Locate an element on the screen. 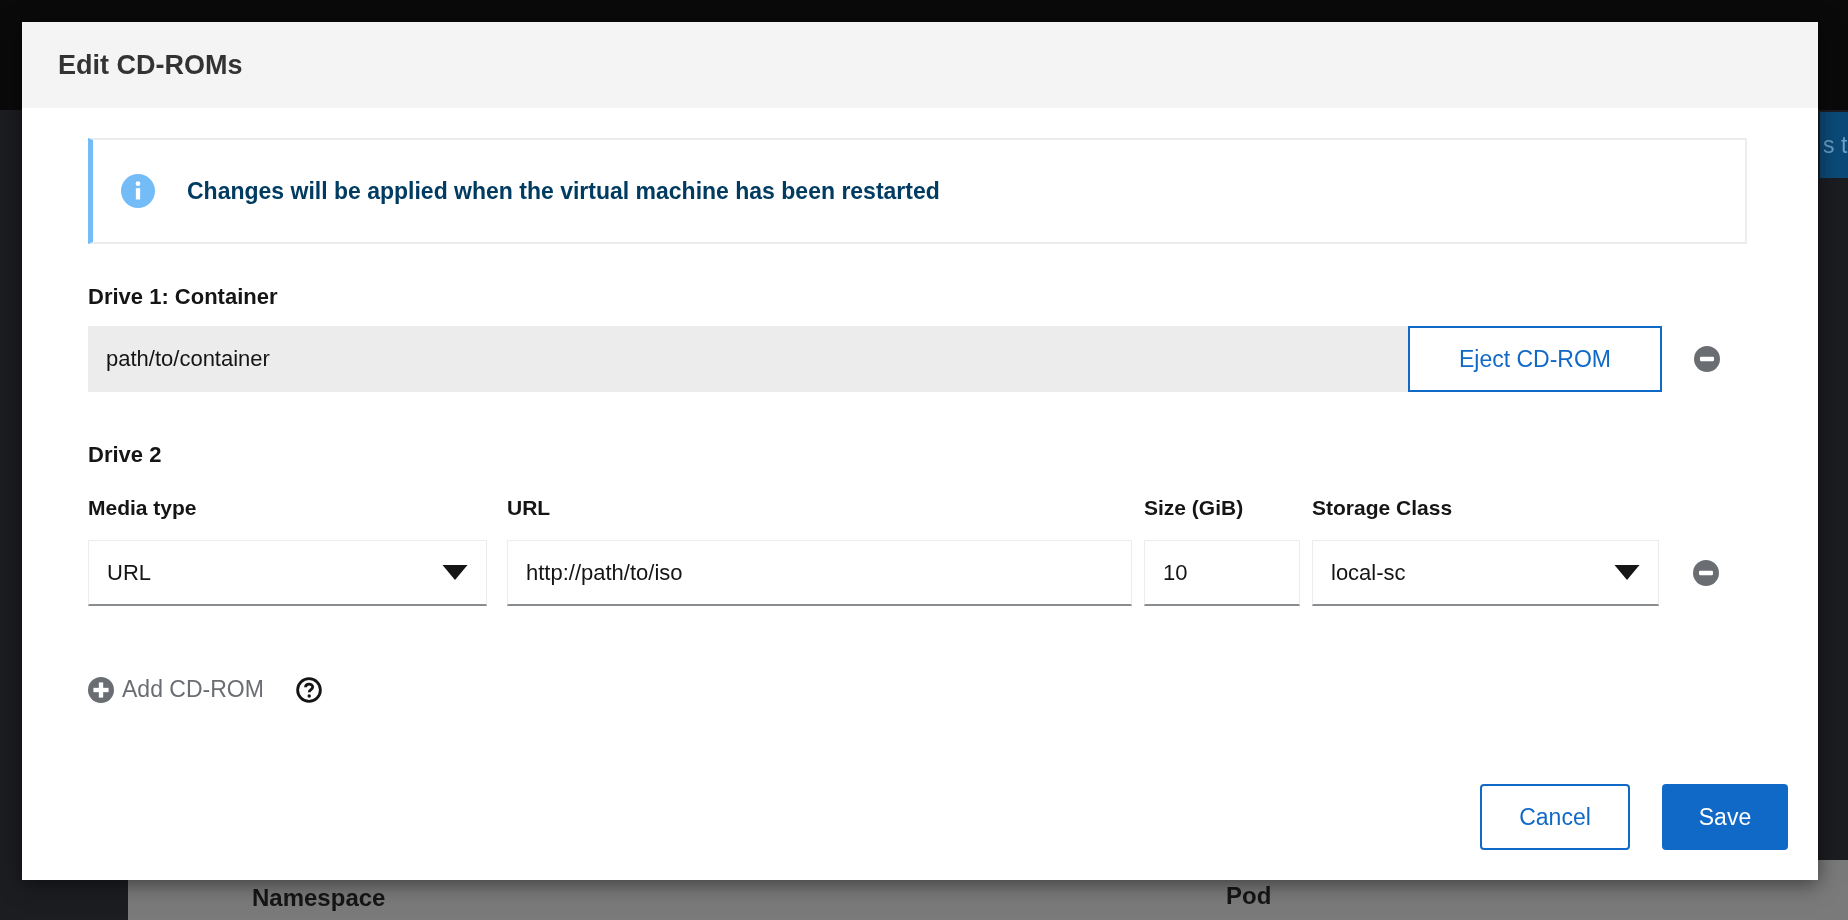 This screenshot has width=1848, height=920. plus-icon is located at coordinates (101, 689).